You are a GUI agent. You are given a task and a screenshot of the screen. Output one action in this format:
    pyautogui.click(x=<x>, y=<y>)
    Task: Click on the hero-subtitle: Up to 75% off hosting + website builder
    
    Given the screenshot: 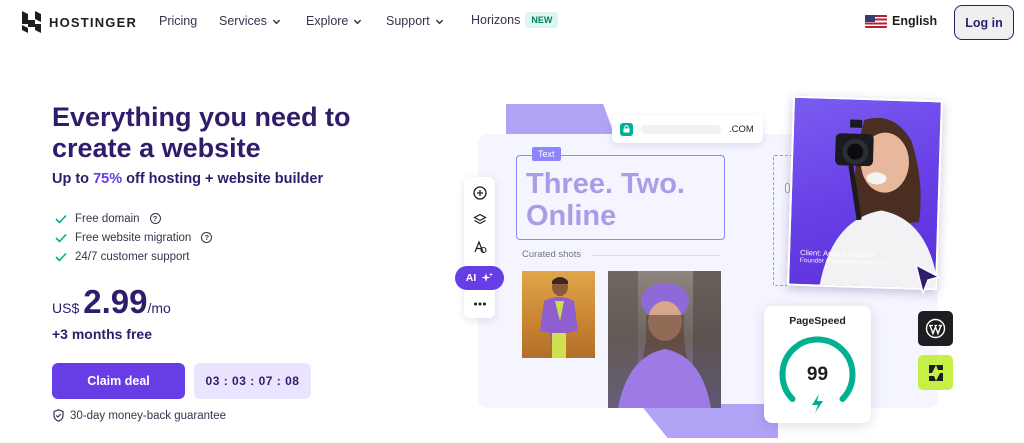 What is the action you would take?
    pyautogui.click(x=187, y=179)
    